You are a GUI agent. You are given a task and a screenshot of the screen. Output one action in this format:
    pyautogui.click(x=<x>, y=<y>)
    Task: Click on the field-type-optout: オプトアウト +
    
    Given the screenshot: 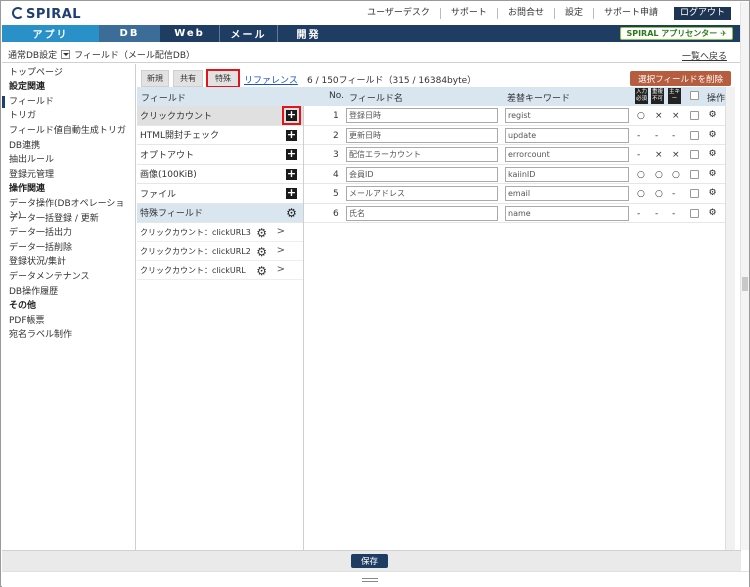 What is the action you would take?
    pyautogui.click(x=220, y=155)
    